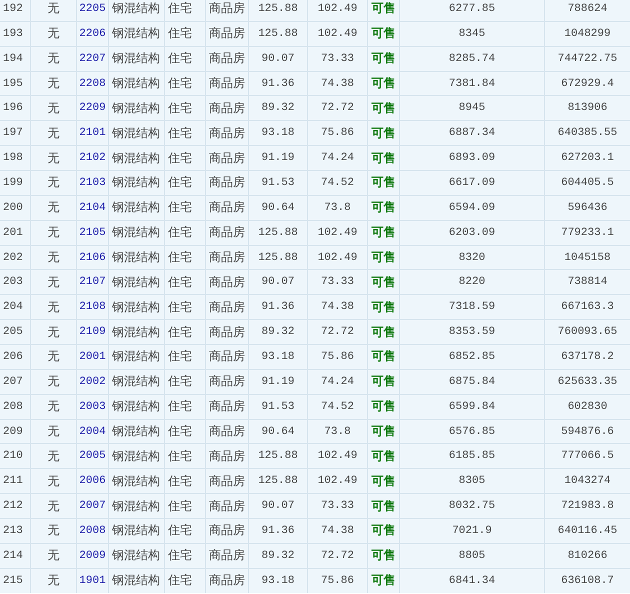 The height and width of the screenshot is (594, 630). What do you see at coordinates (472, 258) in the screenshot?
I see `table-cell: 8320` at bounding box center [472, 258].